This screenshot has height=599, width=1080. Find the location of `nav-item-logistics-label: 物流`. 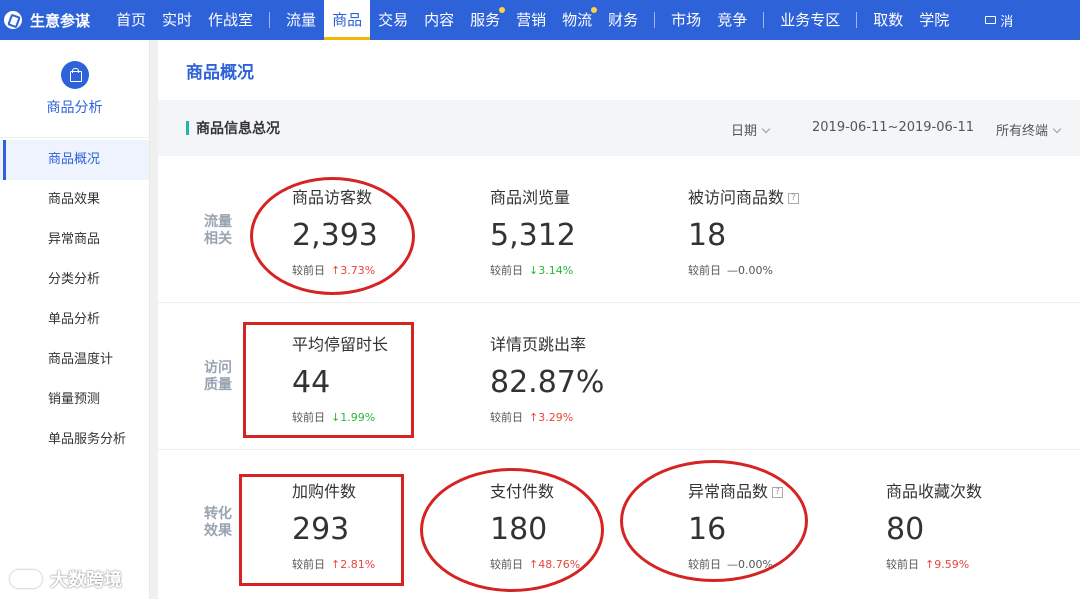

nav-item-logistics-label: 物流 is located at coordinates (577, 20).